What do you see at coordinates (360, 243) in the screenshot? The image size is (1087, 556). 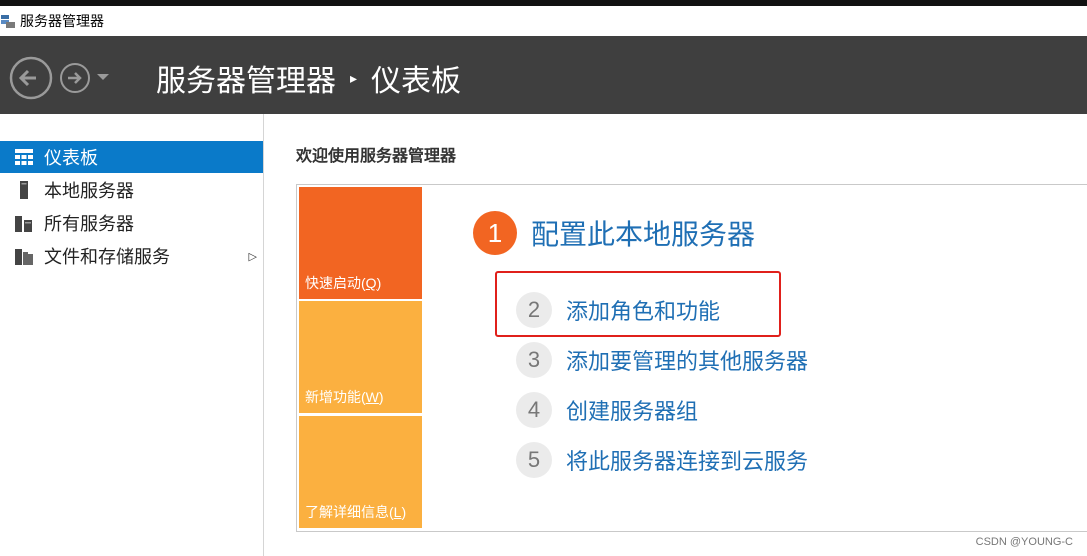 I see `tile-quick-start: 快速启动(Q)` at bounding box center [360, 243].